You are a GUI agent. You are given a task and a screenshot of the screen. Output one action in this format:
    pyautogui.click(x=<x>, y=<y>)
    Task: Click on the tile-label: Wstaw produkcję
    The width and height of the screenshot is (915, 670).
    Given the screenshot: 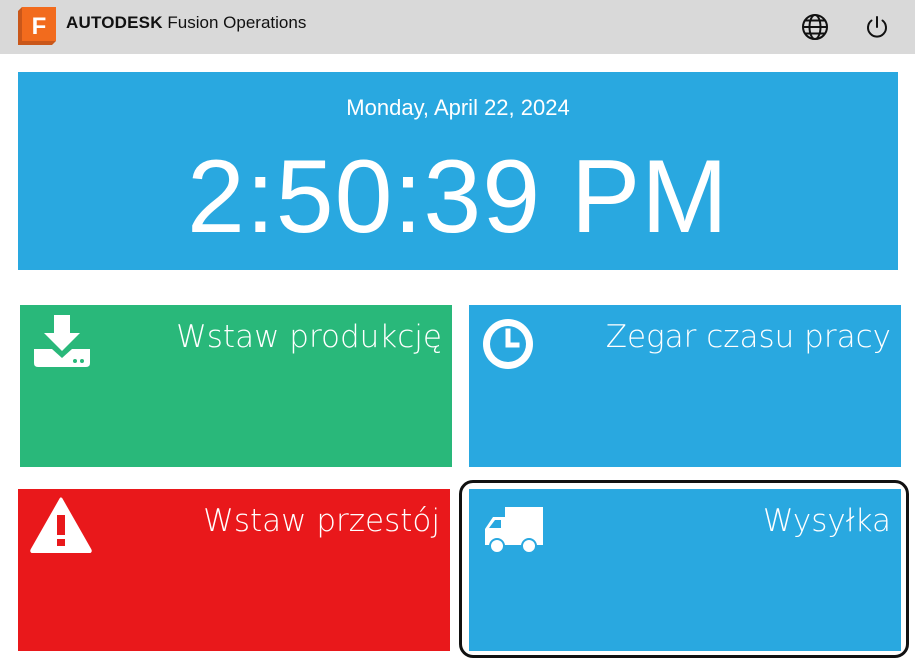 What is the action you would take?
    pyautogui.click(x=309, y=337)
    